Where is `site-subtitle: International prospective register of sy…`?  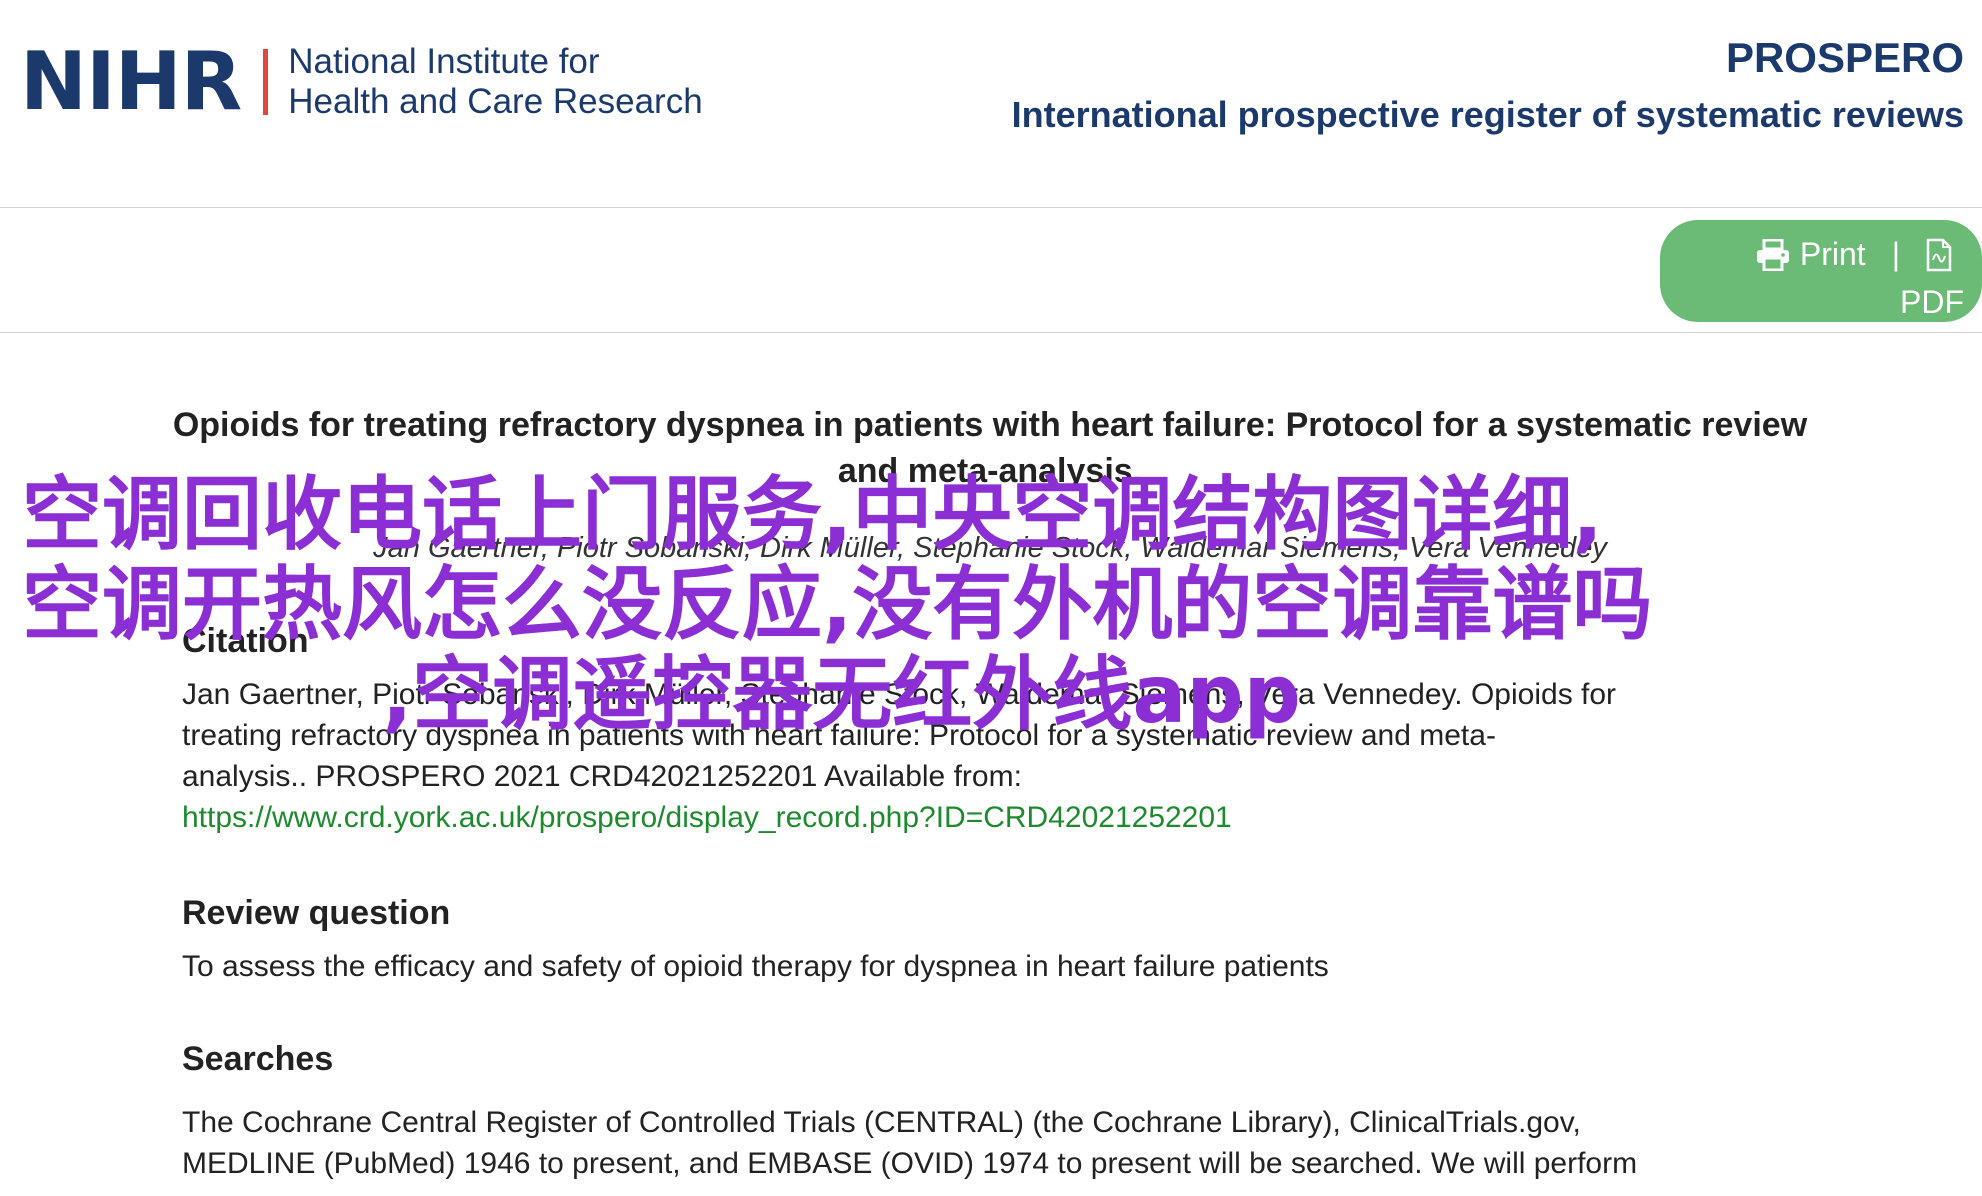
site-subtitle: International prospective register of sy… is located at coordinates (1487, 114).